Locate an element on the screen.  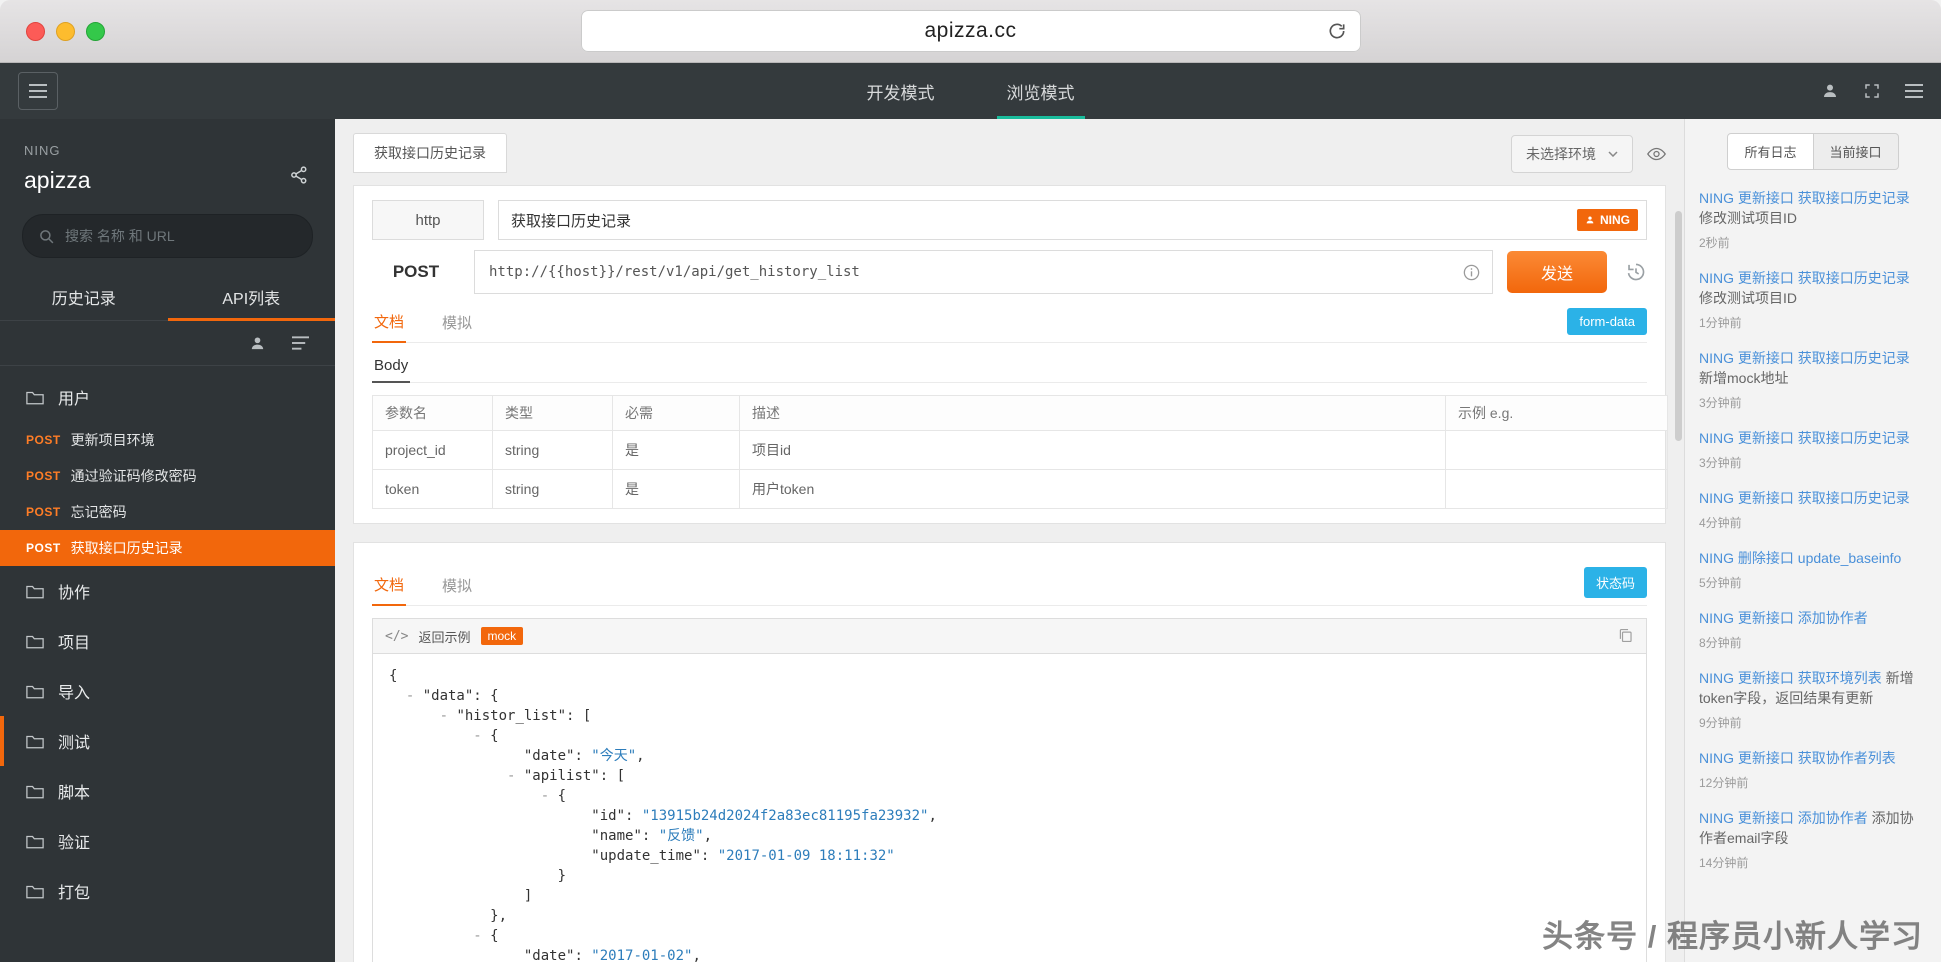
search-input is located at coordinates (179, 236).